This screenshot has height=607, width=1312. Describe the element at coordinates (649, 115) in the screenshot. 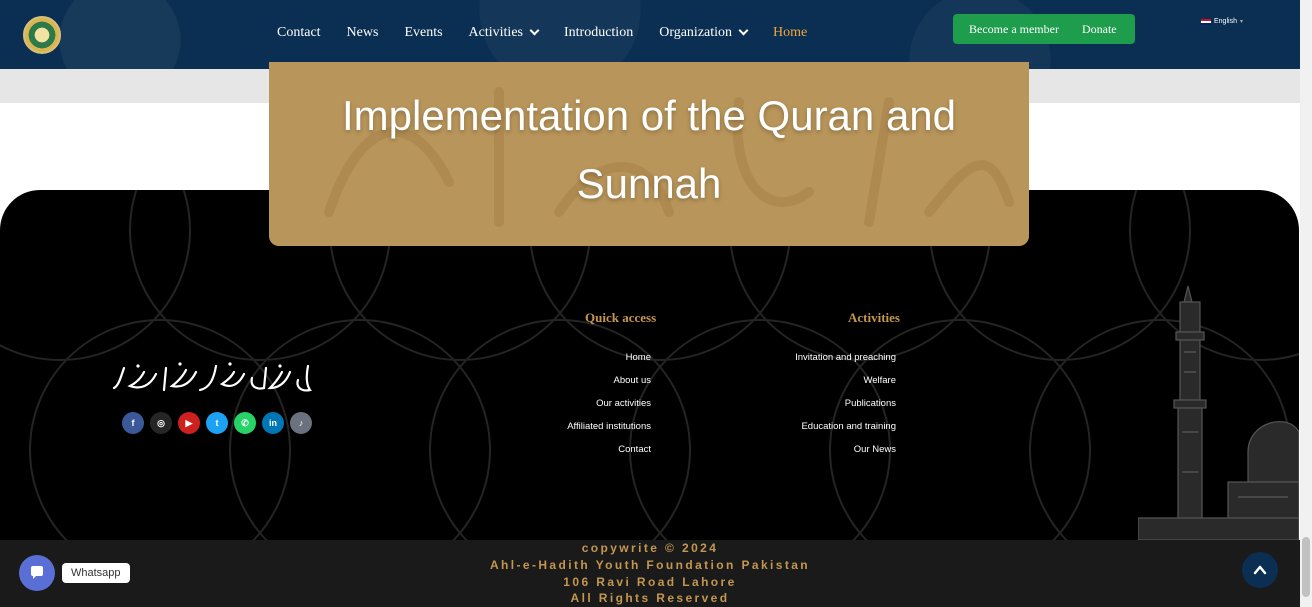

I see `hero-title-line: Implementation of the Quran and` at that location.